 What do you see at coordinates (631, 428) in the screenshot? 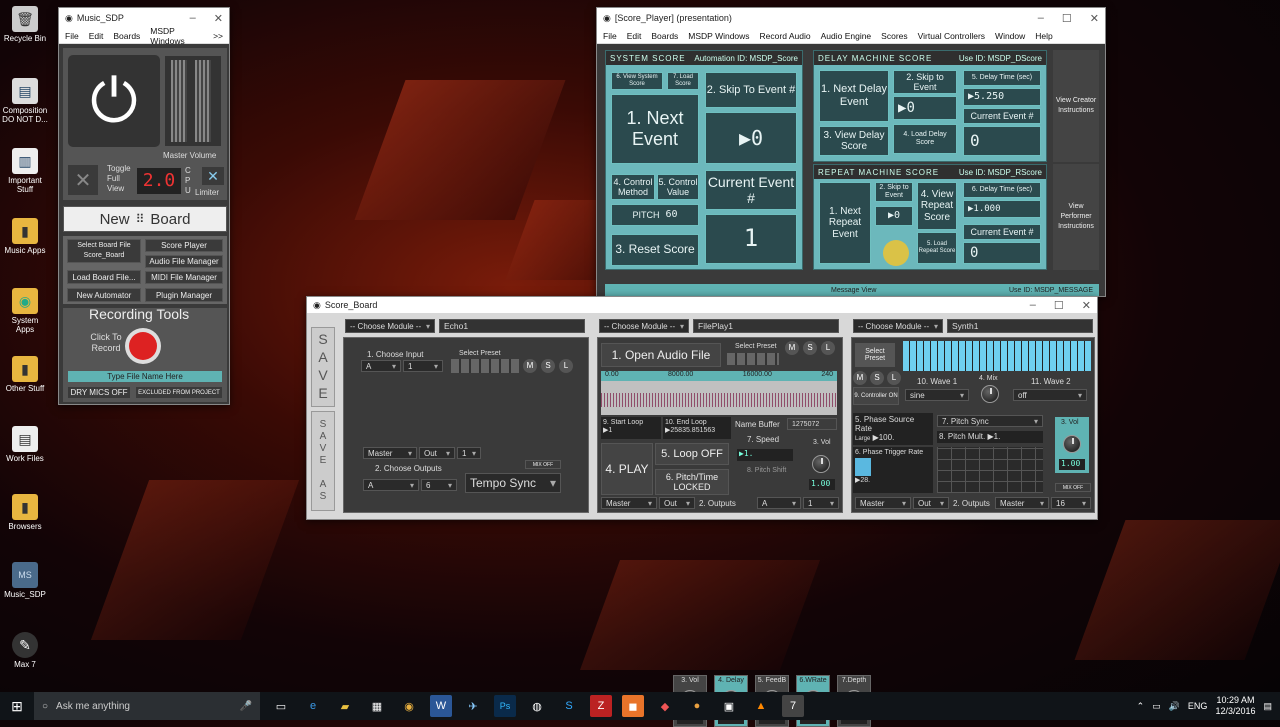
I see `start-loop-box: 9. Start Loop ▶1` at bounding box center [631, 428].